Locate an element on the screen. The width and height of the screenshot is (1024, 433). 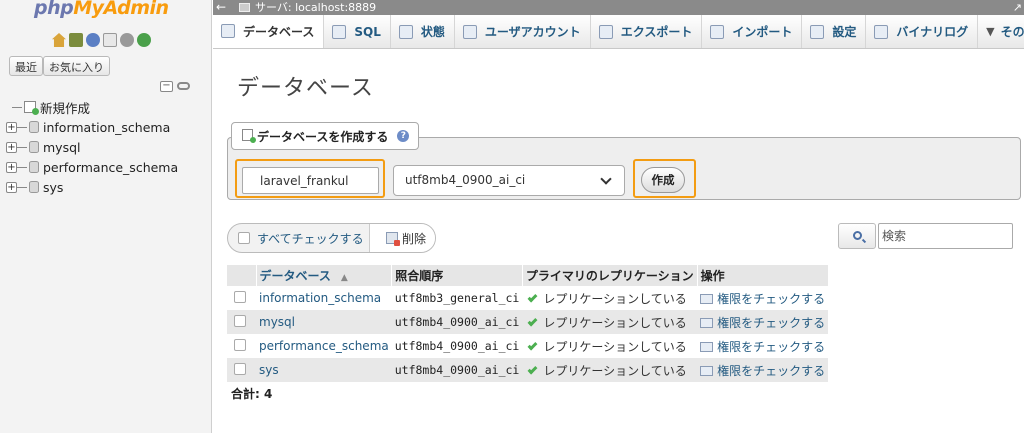
breadcrumb-server: サーバ: localhost:8889 is located at coordinates (315, 7).